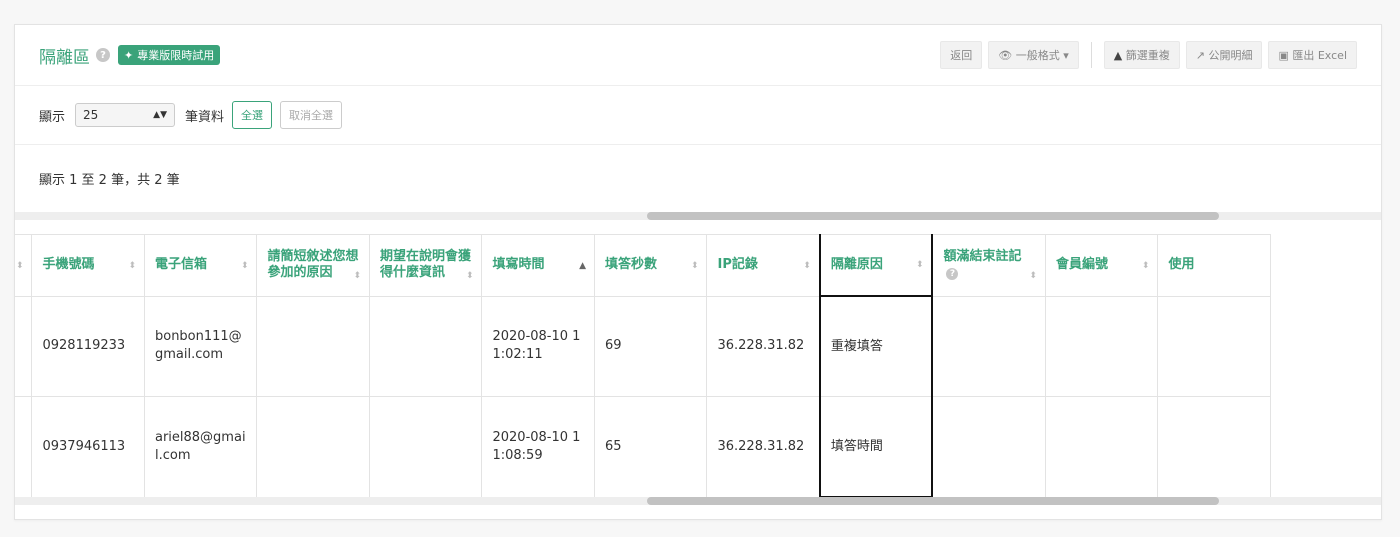 This screenshot has width=1400, height=537. What do you see at coordinates (311, 115) in the screenshot?
I see `deselect-all-button: 取消全選` at bounding box center [311, 115].